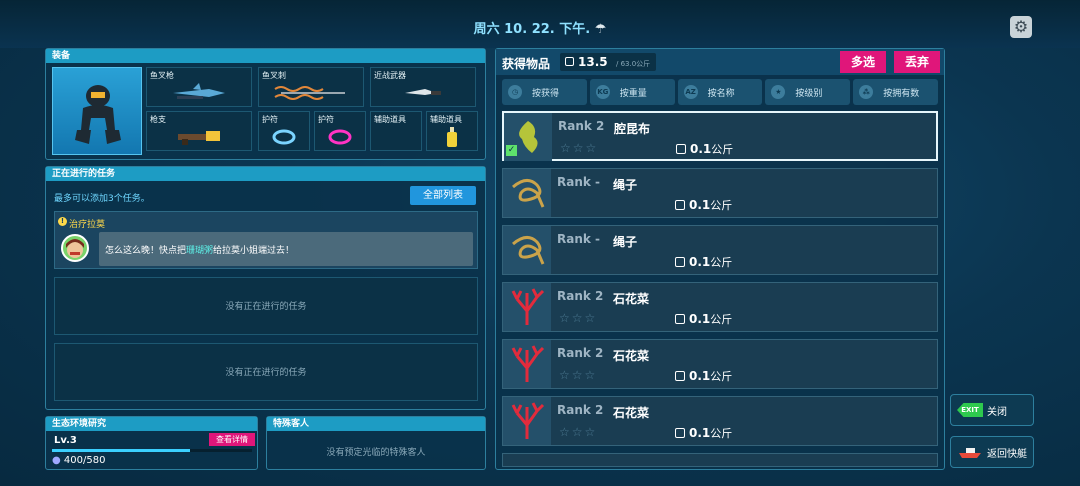  What do you see at coordinates (376, 424) in the screenshot?
I see `guest-title: 特殊客人` at bounding box center [376, 424].